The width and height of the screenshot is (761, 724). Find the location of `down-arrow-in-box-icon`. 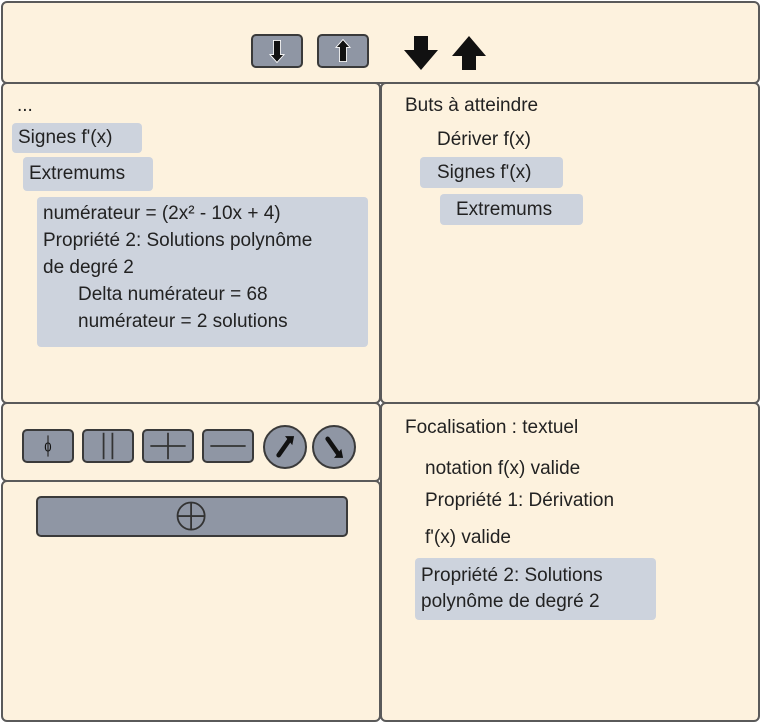

down-arrow-in-box-icon is located at coordinates (277, 51).